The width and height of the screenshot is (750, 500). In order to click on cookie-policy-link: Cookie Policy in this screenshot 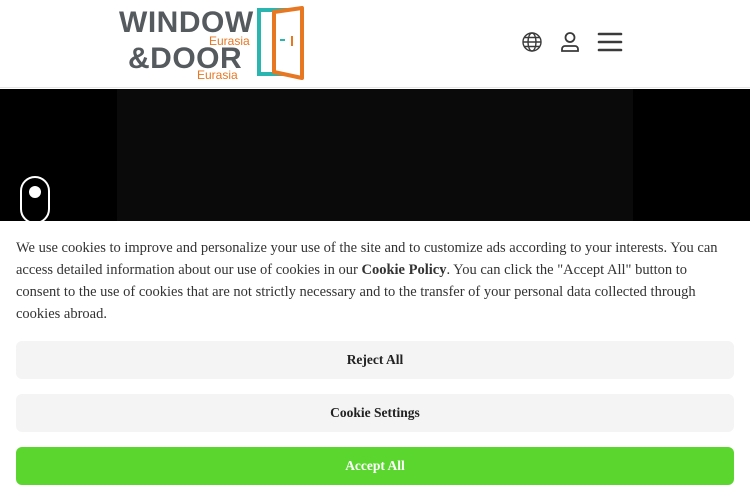, I will do `click(403, 270)`.